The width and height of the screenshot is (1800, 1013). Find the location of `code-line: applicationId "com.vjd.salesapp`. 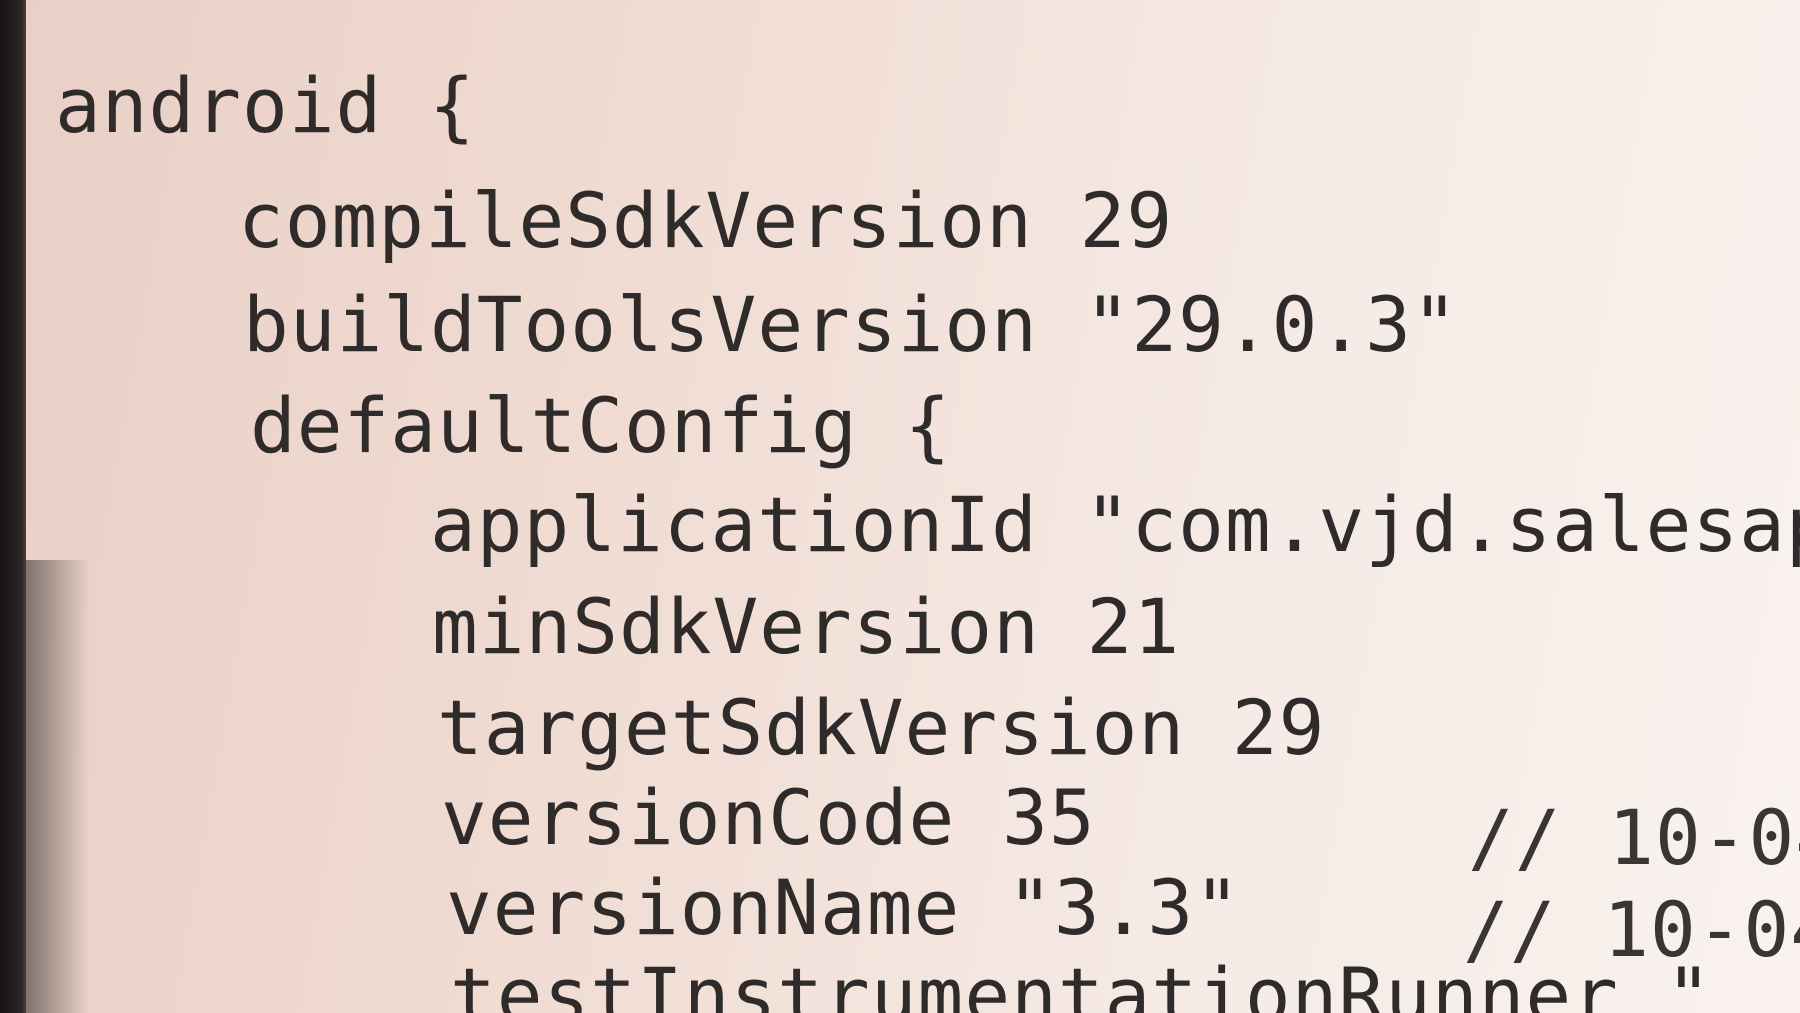

code-line: applicationId "com.vjd.salesapp is located at coordinates (1115, 524).